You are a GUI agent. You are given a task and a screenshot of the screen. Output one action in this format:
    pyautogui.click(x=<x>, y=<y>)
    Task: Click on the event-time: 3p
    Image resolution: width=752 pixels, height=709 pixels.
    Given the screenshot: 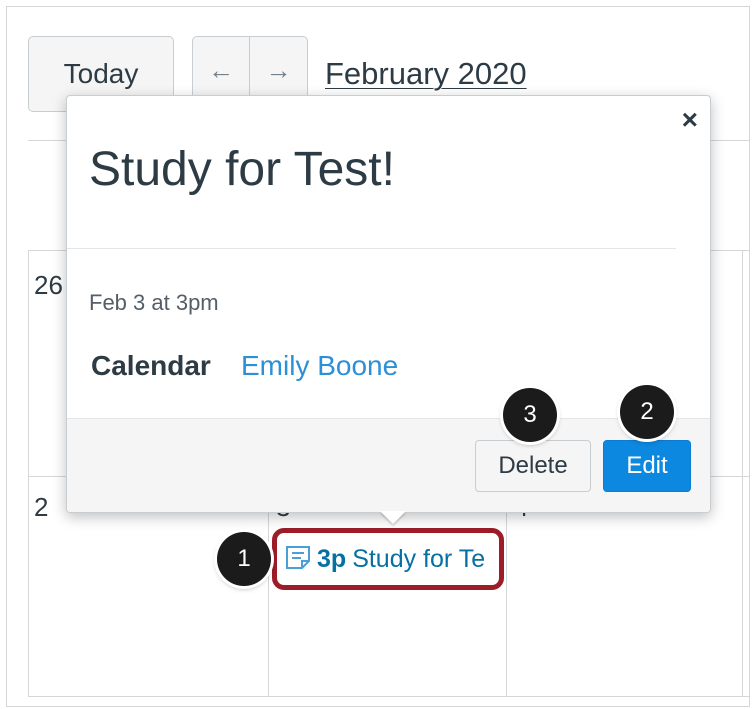 What is the action you would take?
    pyautogui.click(x=332, y=558)
    